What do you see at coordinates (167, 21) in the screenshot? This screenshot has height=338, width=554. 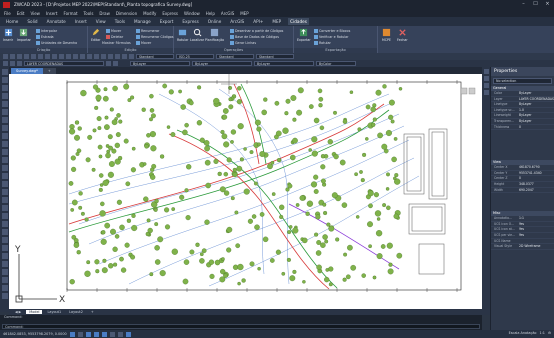 I see `tab-export: Export` at bounding box center [167, 21].